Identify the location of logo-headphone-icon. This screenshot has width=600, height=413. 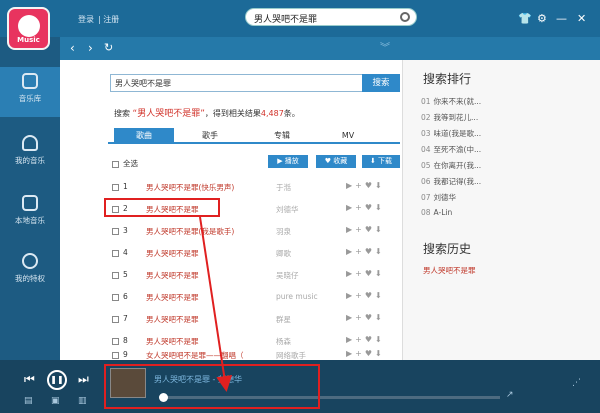
(29, 26).